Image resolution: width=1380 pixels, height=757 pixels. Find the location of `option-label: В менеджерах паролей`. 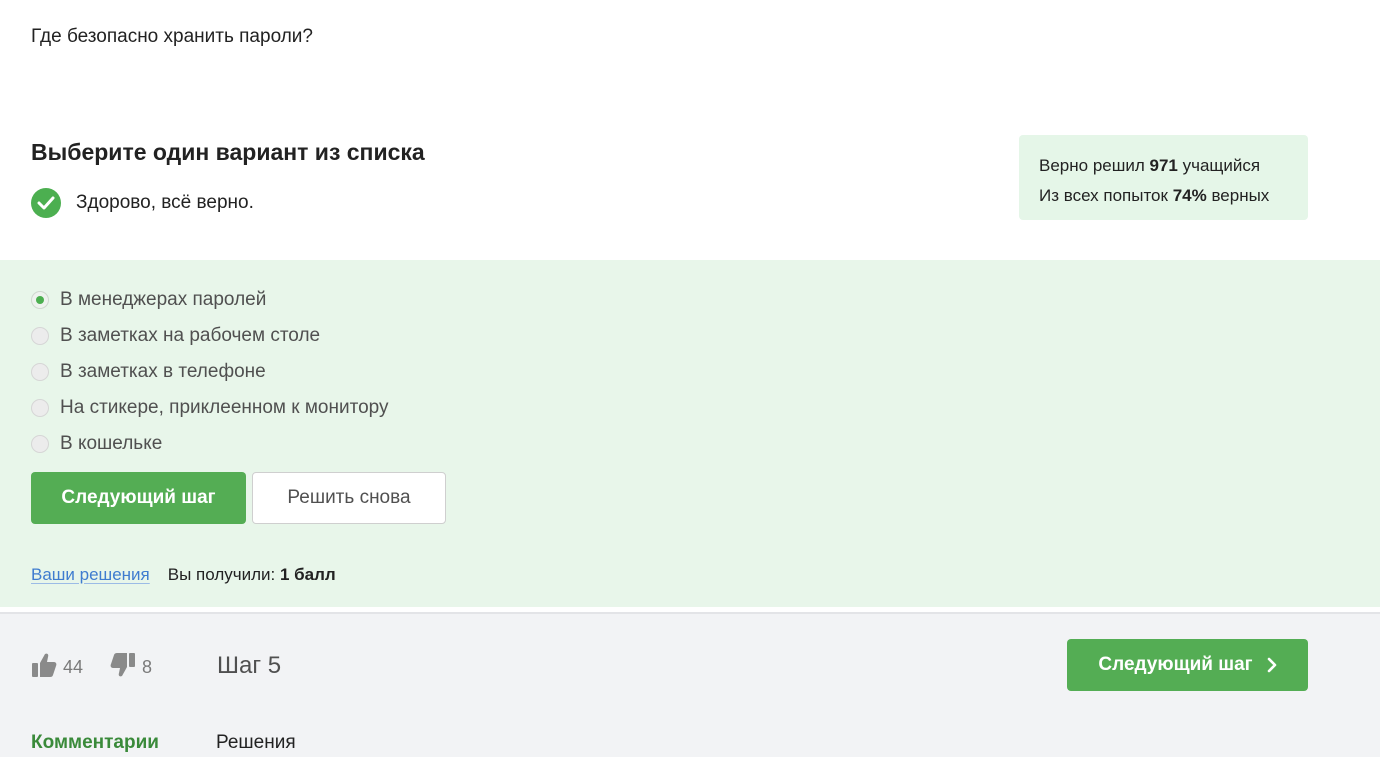

option-label: В менеджерах паролей is located at coordinates (163, 299).